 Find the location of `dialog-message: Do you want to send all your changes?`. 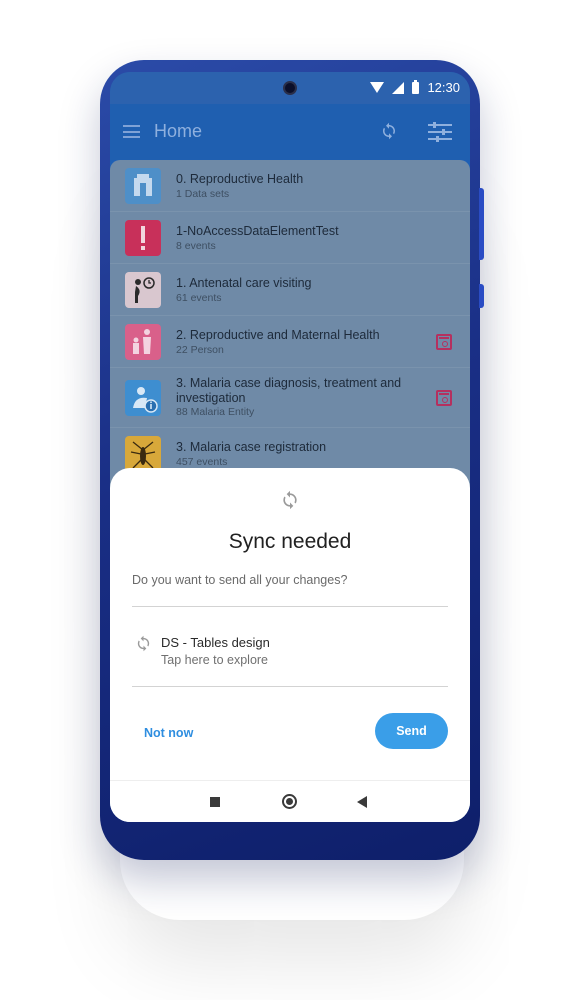

dialog-message: Do you want to send all your changes? is located at coordinates (240, 580).